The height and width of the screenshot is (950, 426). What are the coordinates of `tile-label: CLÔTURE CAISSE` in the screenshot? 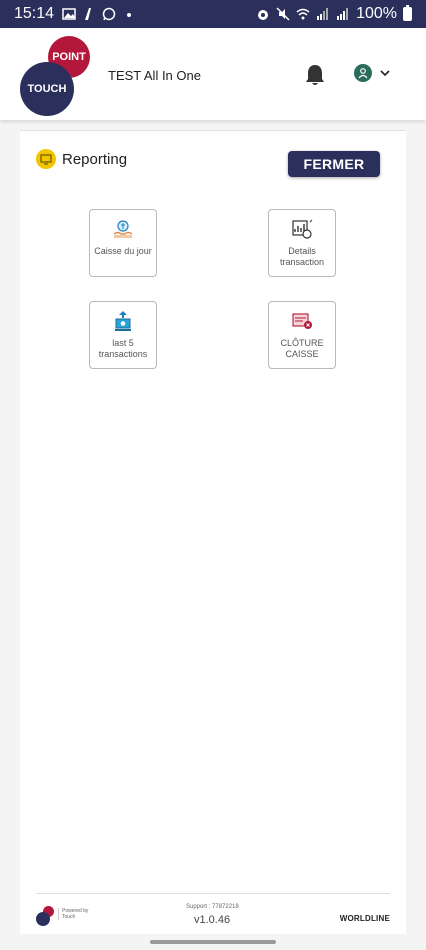 It's located at (302, 348).